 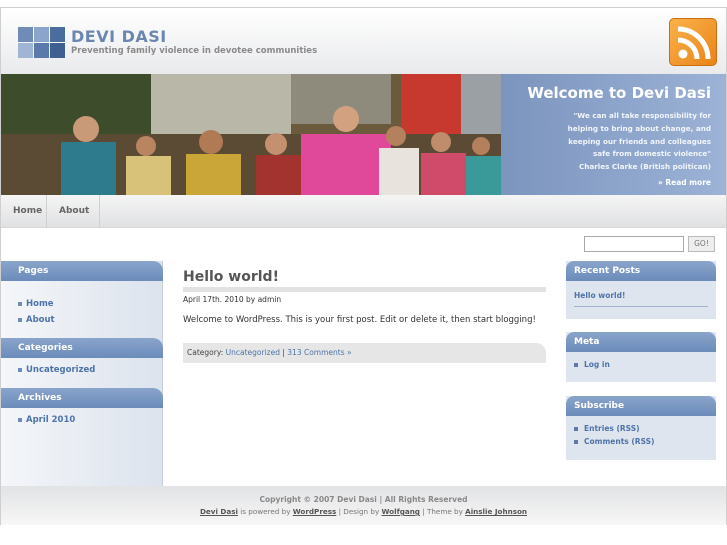 What do you see at coordinates (315, 511) in the screenshot?
I see `wordpress-link: WordPress` at bounding box center [315, 511].